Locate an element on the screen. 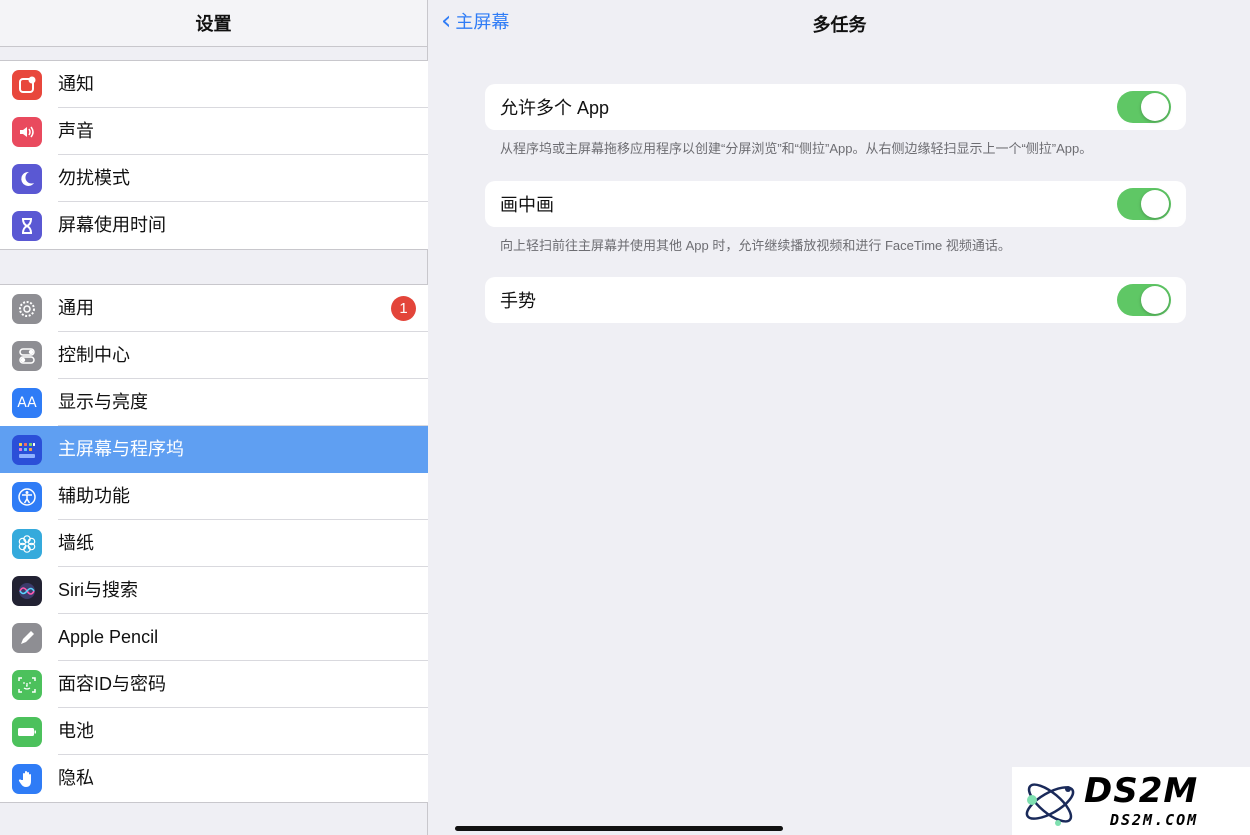 The image size is (1250, 835). notification-icon is located at coordinates (27, 84).